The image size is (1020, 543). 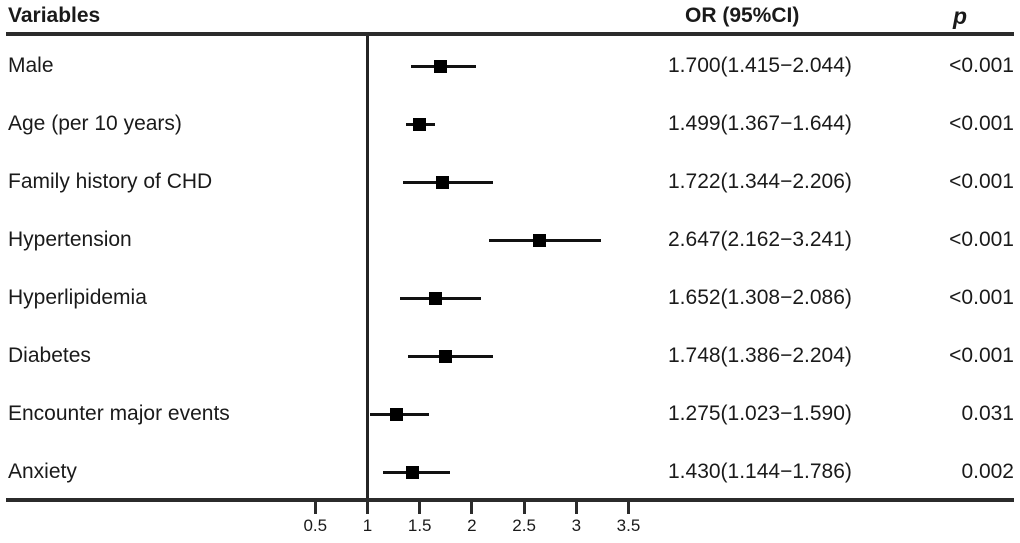 I want to click on variable-label: Diabetes, so click(x=49, y=355).